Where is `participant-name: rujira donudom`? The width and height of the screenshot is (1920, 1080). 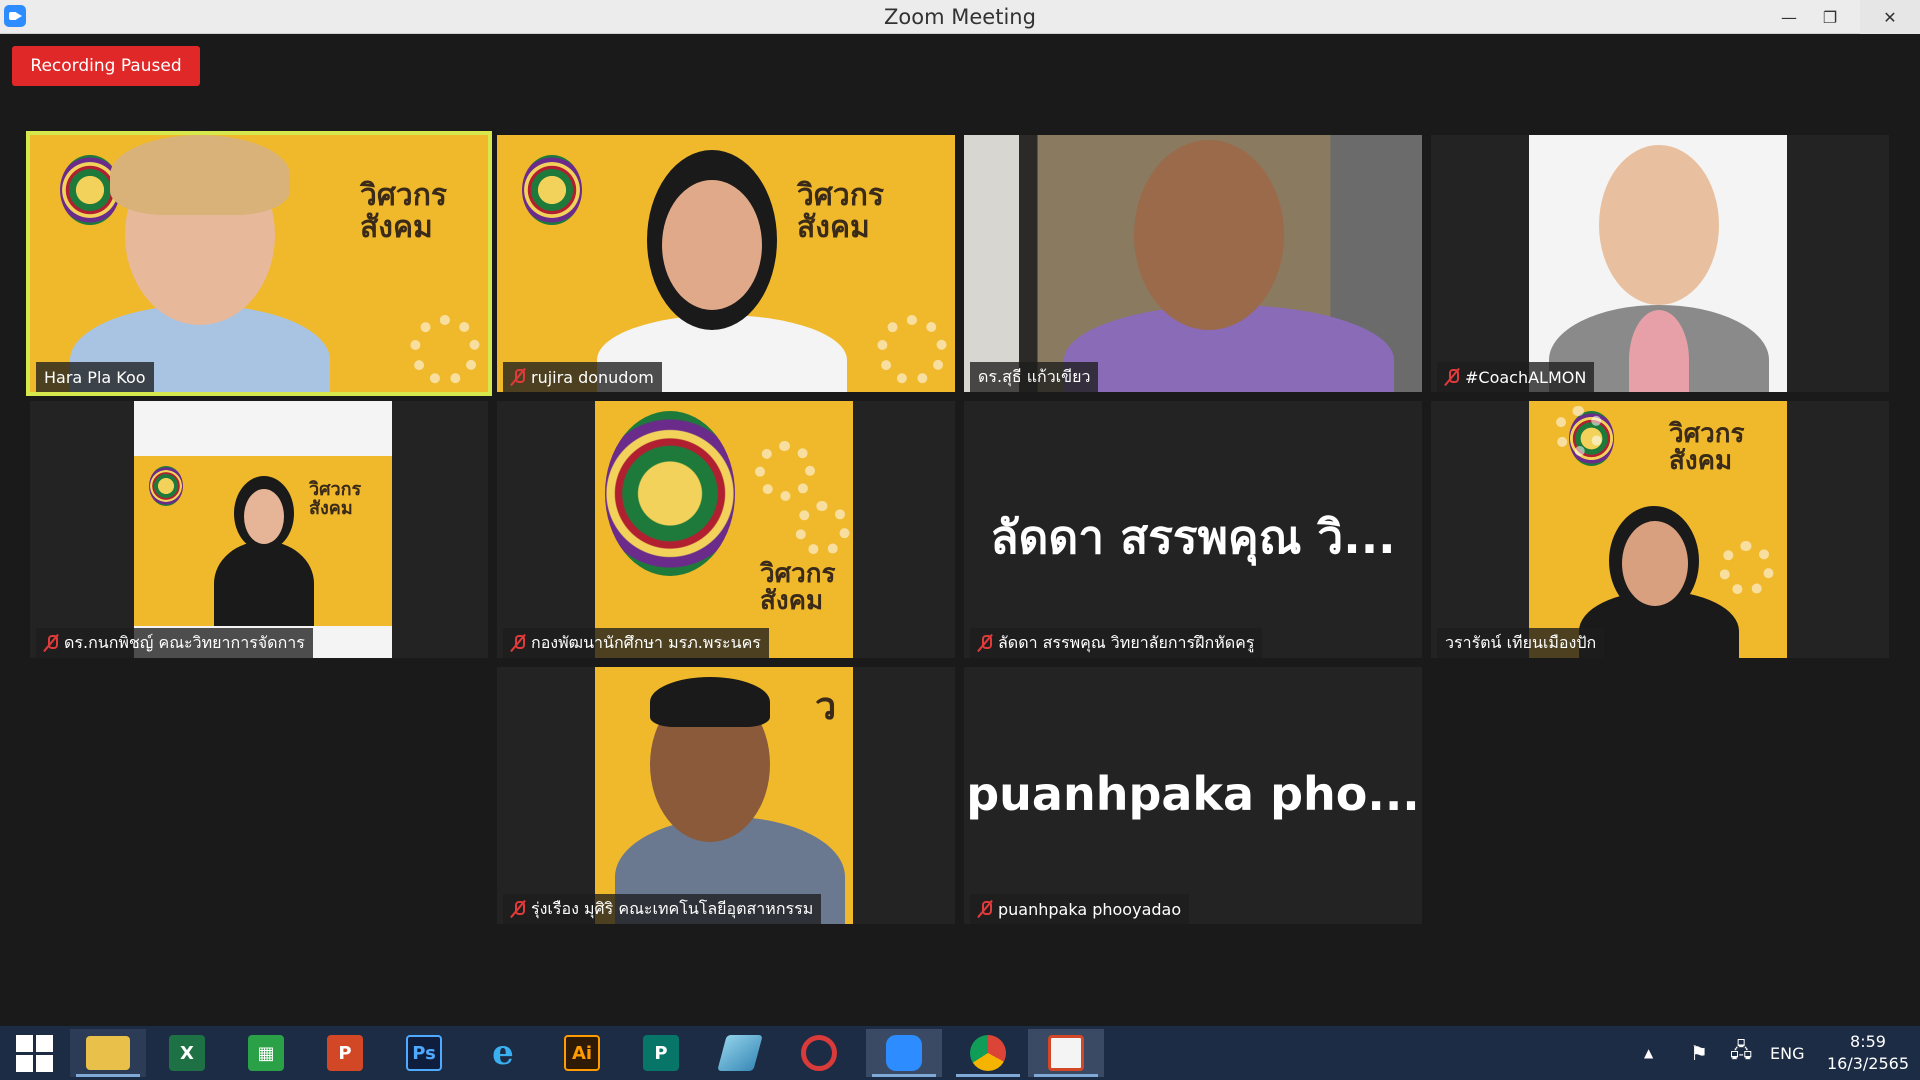
participant-name: rujira donudom is located at coordinates (592, 377).